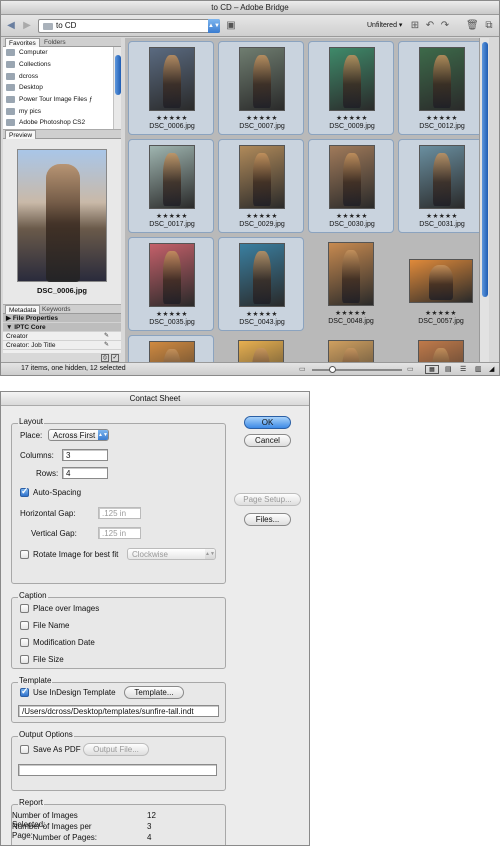 The width and height of the screenshot is (500, 846). What do you see at coordinates (261, 88) in the screenshot?
I see `thumbnail-item: ★★★★★ DSC_0007.jpg` at bounding box center [261, 88].